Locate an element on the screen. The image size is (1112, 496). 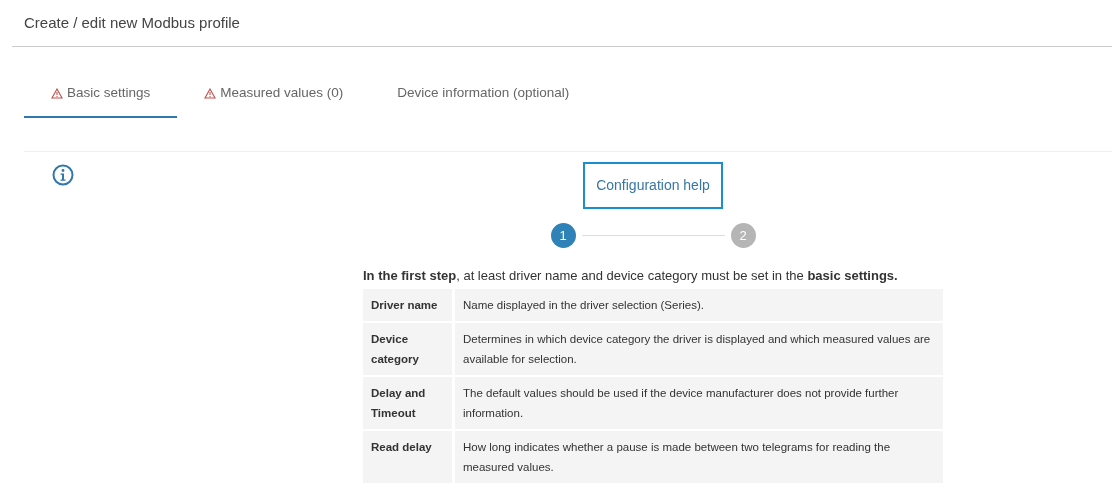
term-cell: Delay and Timeout is located at coordinates (409, 402).